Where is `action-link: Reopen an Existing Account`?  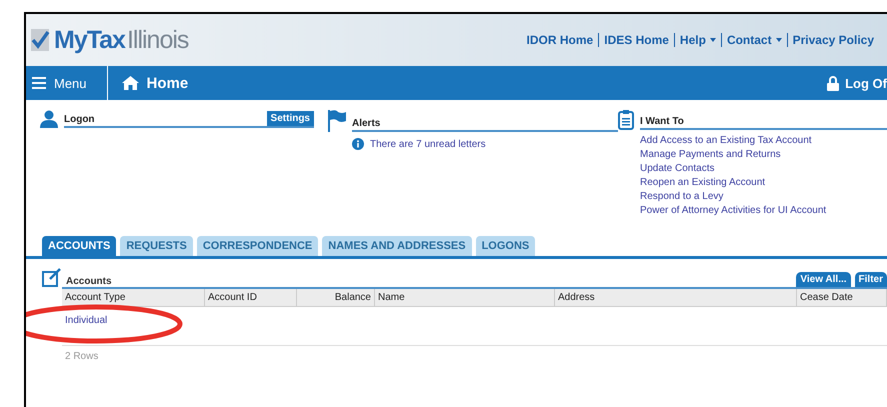 action-link: Reopen an Existing Account is located at coordinates (763, 182).